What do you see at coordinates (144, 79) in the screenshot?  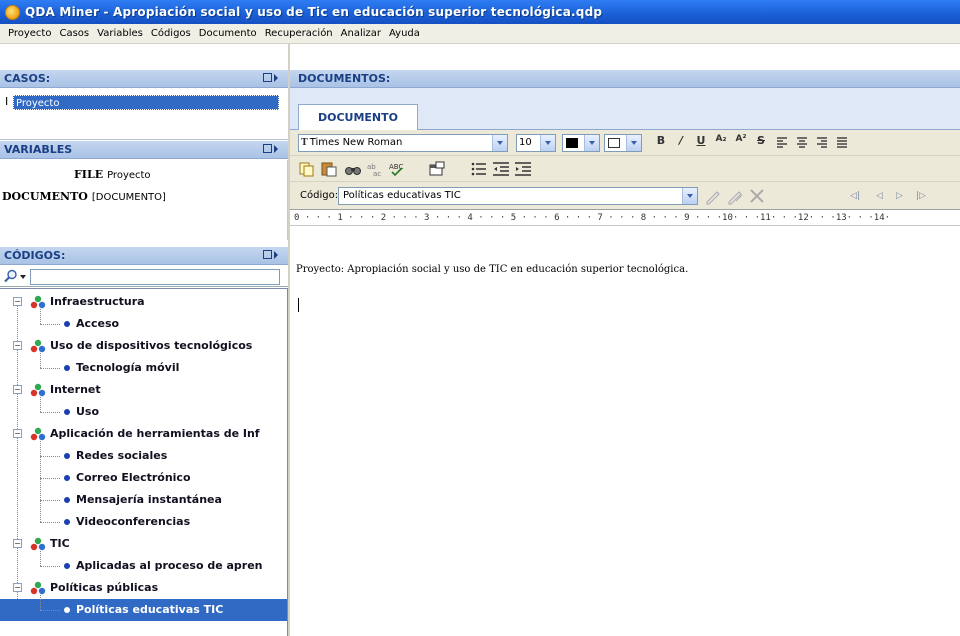 I see `casos-header: CASOS:` at bounding box center [144, 79].